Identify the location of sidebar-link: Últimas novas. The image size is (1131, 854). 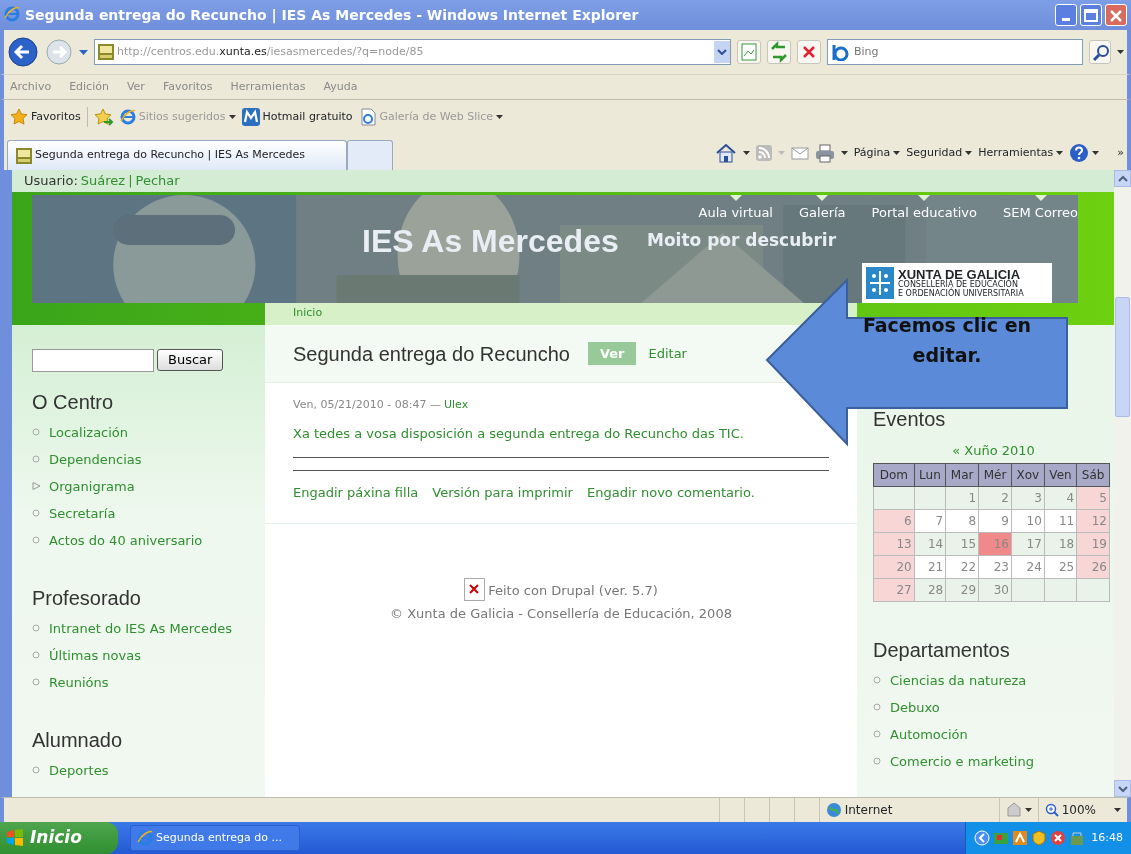
(95, 656).